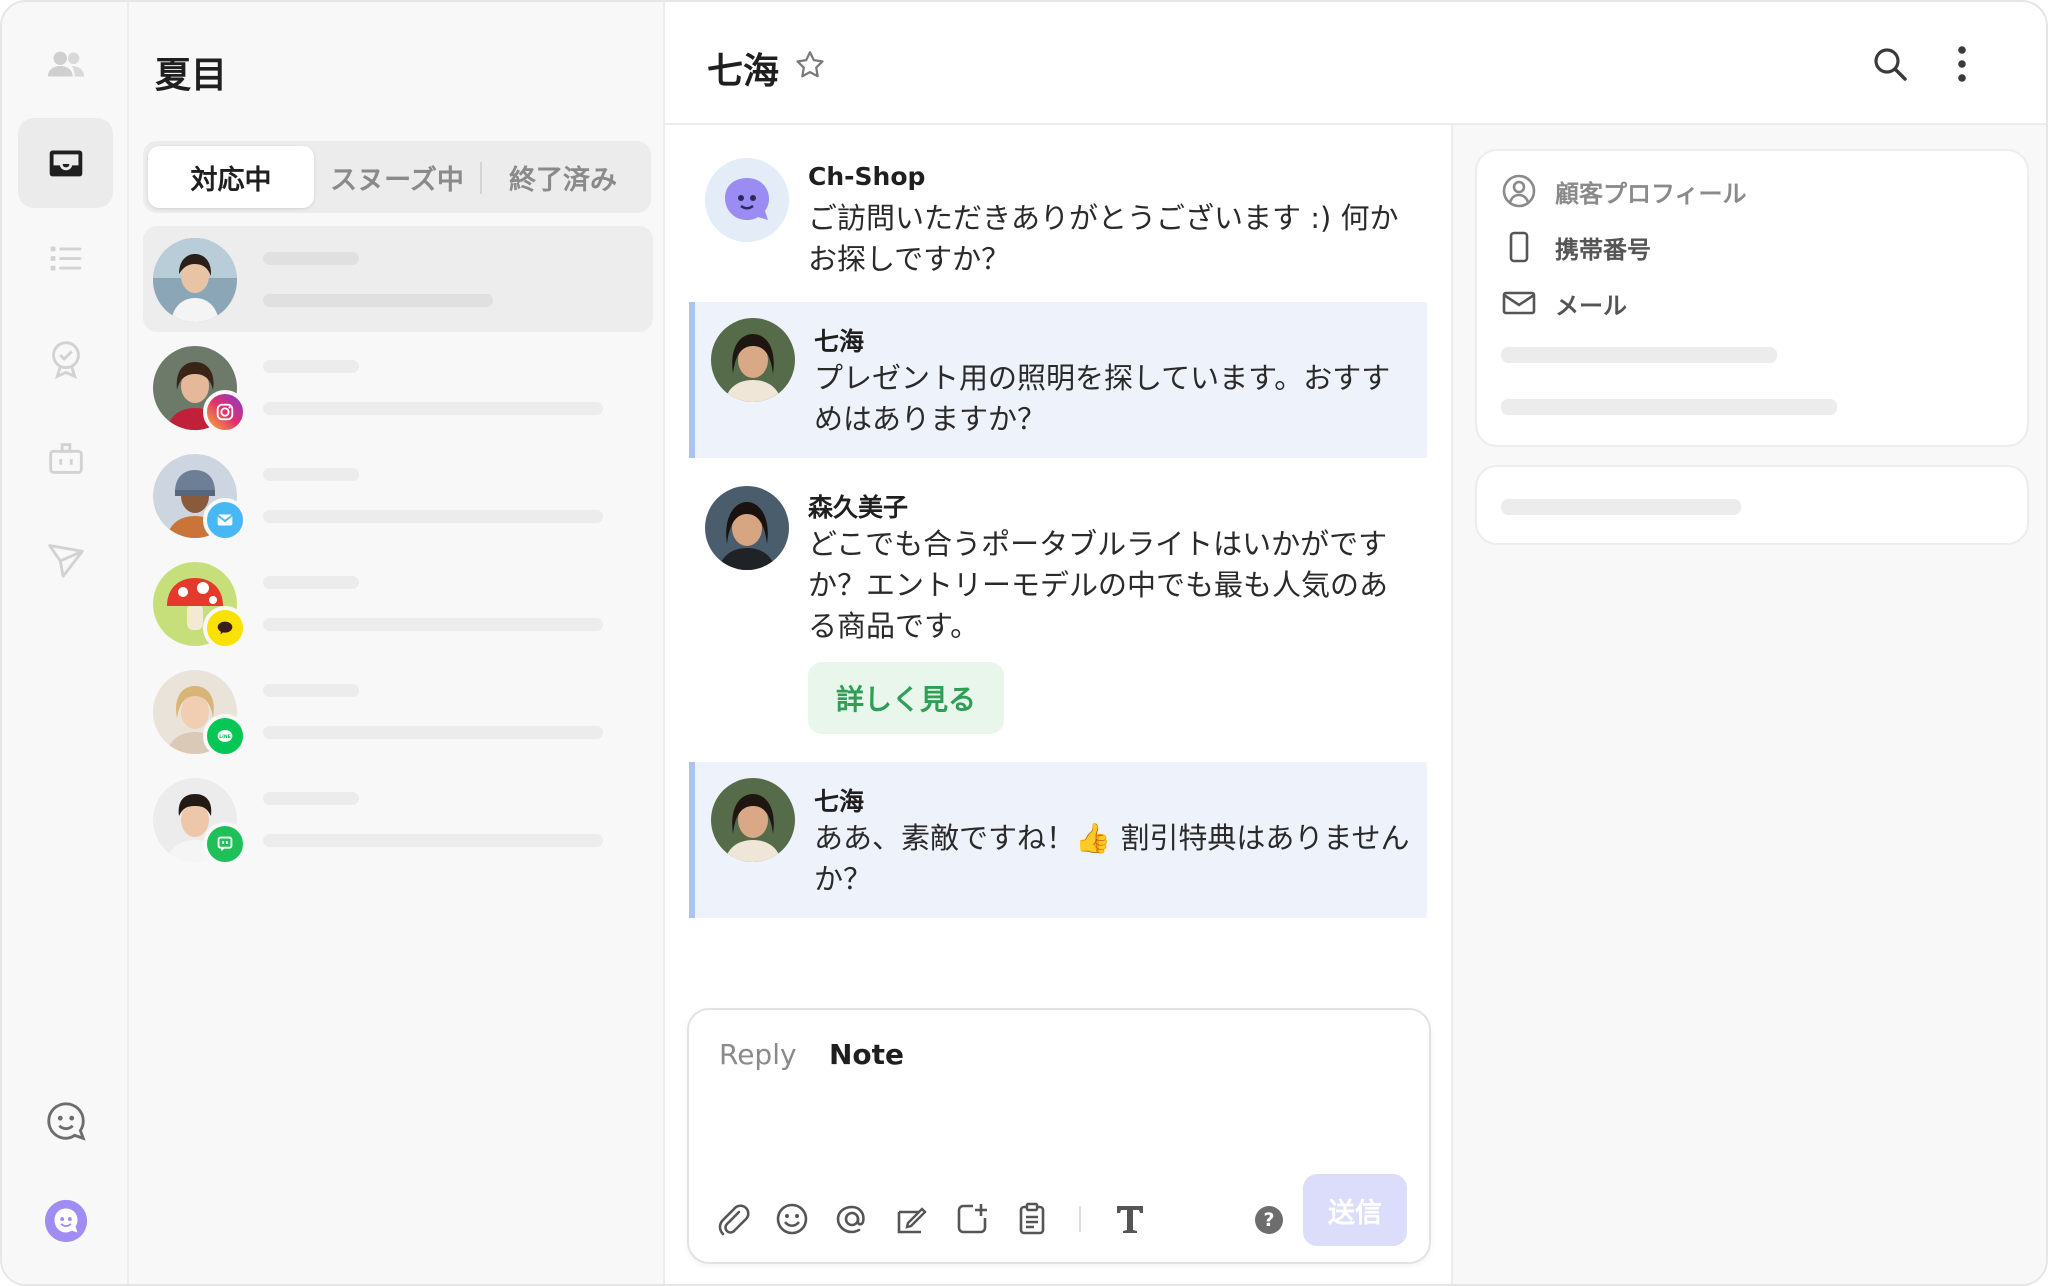 Image resolution: width=2048 pixels, height=1286 pixels. I want to click on app-logo-icon, so click(65, 1221).